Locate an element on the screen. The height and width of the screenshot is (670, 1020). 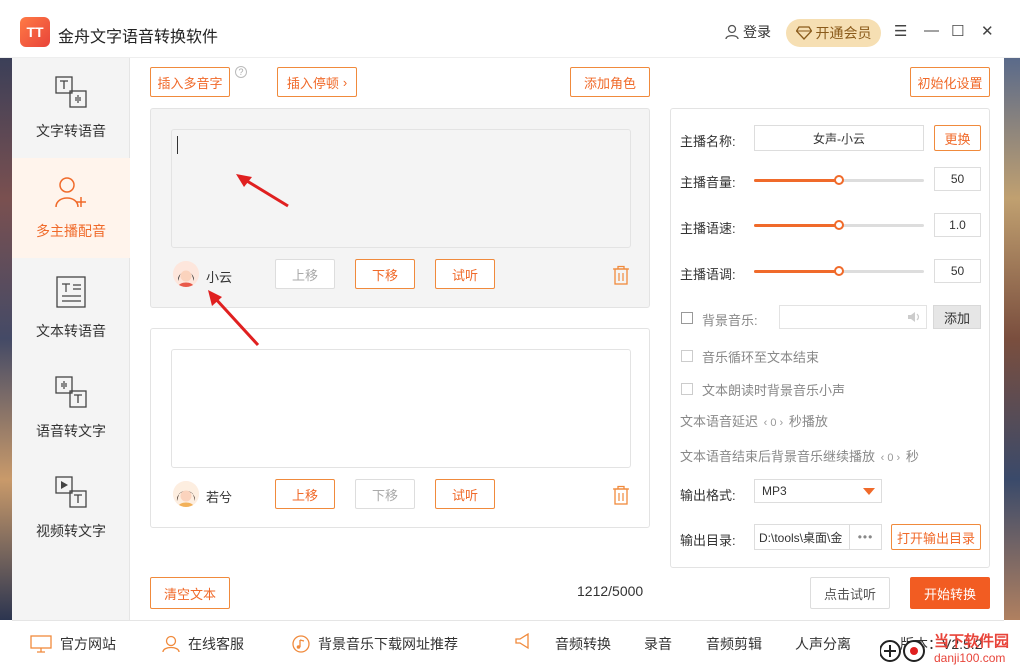
record-link: 录音 is located at coordinates (658, 644).